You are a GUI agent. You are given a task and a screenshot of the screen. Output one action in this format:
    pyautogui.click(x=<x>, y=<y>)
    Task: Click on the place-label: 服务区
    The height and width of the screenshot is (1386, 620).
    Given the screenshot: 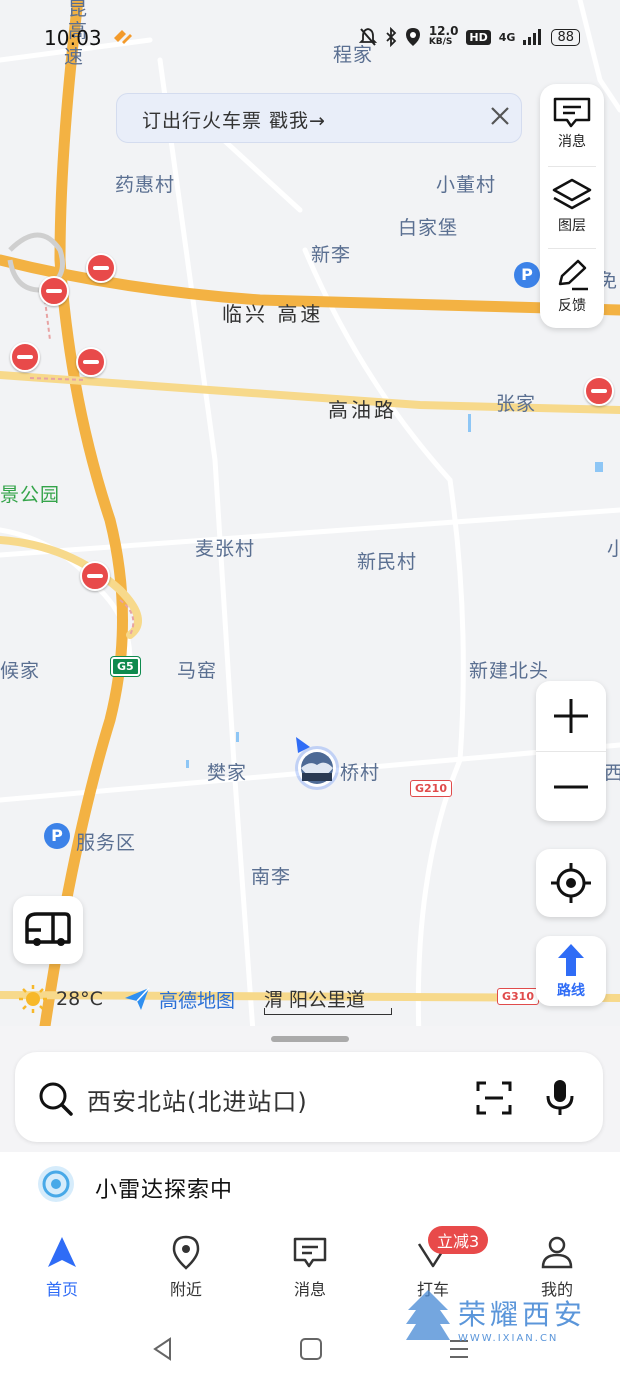 What is the action you would take?
    pyautogui.click(x=106, y=843)
    